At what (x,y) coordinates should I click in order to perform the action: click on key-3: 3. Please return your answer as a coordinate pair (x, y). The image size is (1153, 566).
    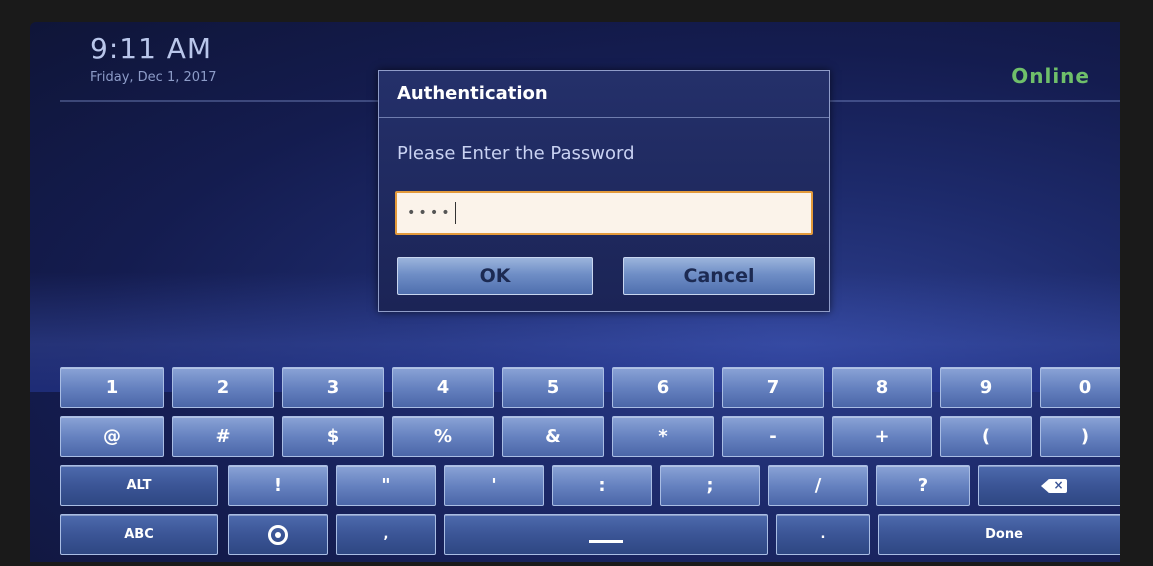
    Looking at the image, I should click on (333, 387).